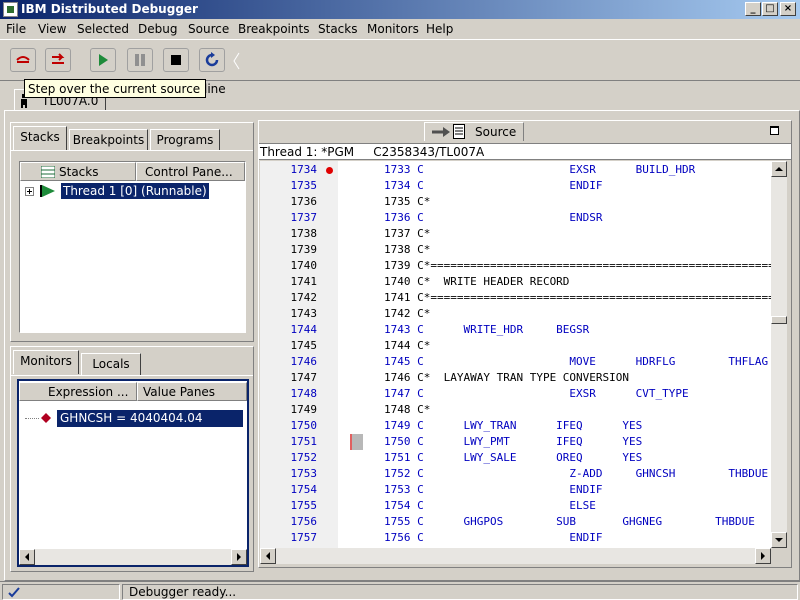 The image size is (800, 600). Describe the element at coordinates (289, 298) in the screenshot. I see `line-number: 1742` at that location.